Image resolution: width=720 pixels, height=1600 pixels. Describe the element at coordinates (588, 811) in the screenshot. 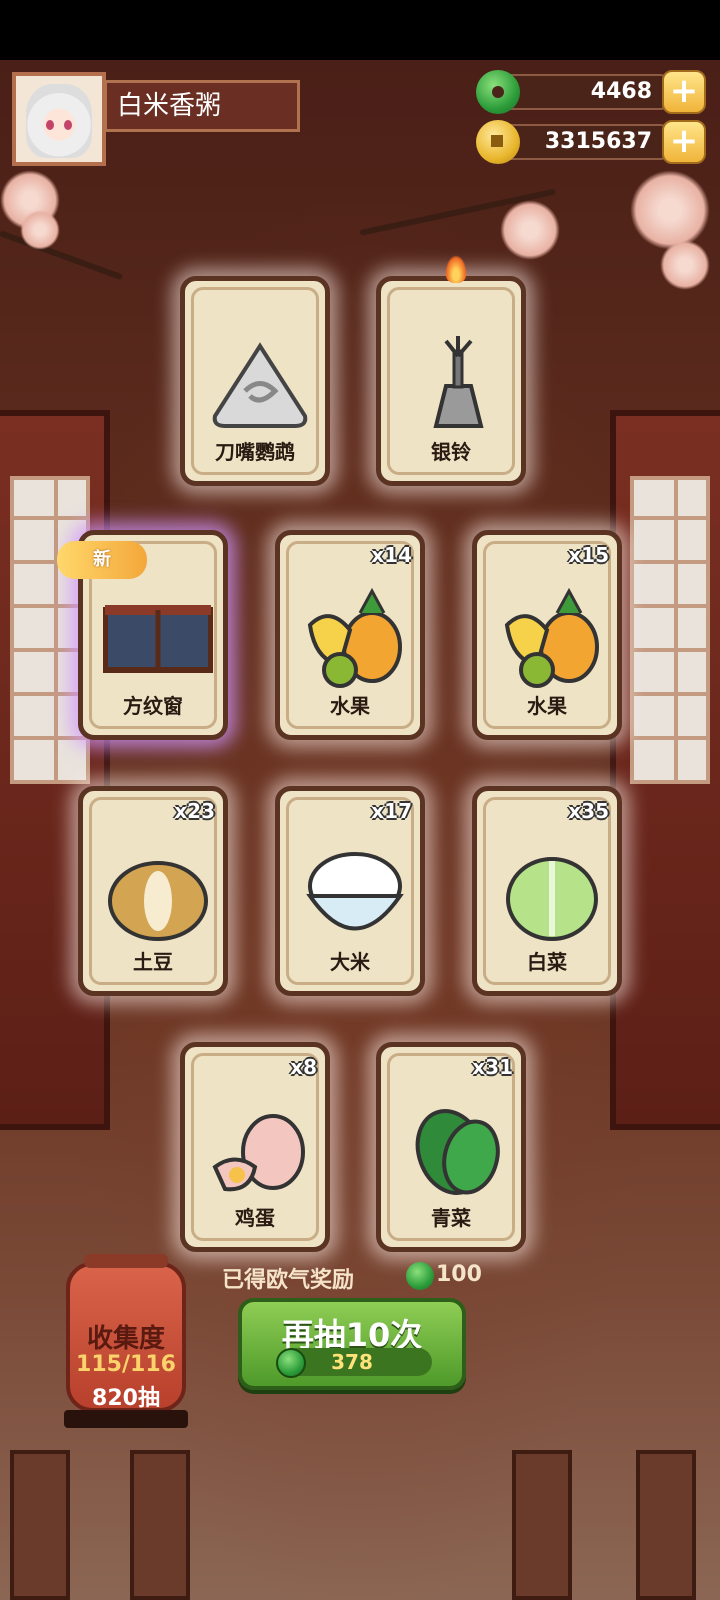

I see `card-count: x35` at that location.